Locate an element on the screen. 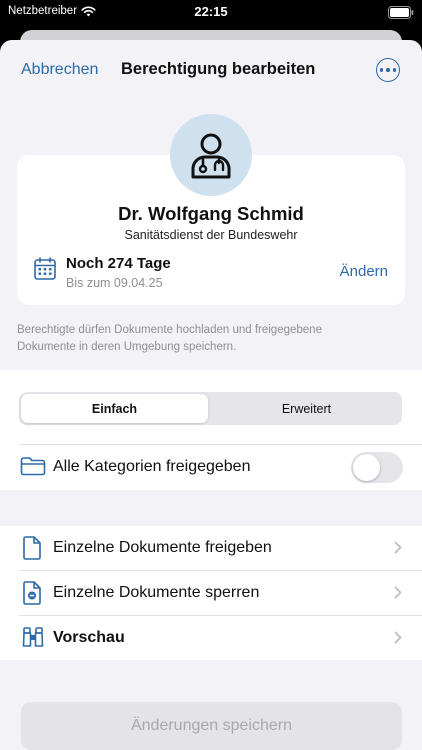  folder-icon is located at coordinates (33, 466).